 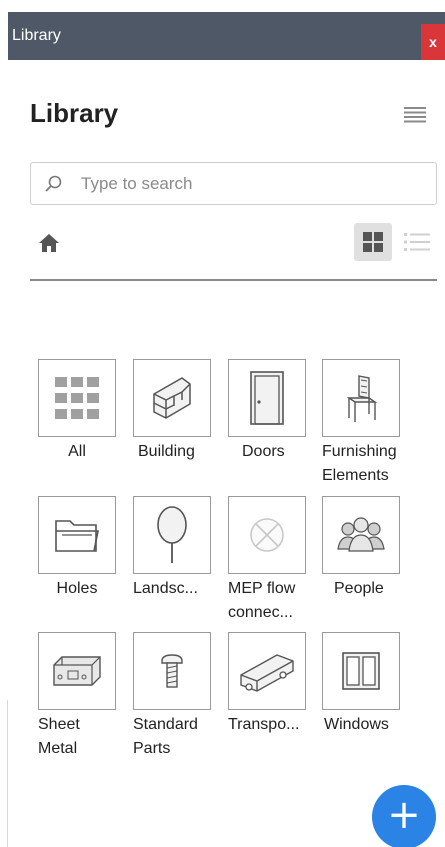 What do you see at coordinates (77, 536) in the screenshot?
I see `folder-icon` at bounding box center [77, 536].